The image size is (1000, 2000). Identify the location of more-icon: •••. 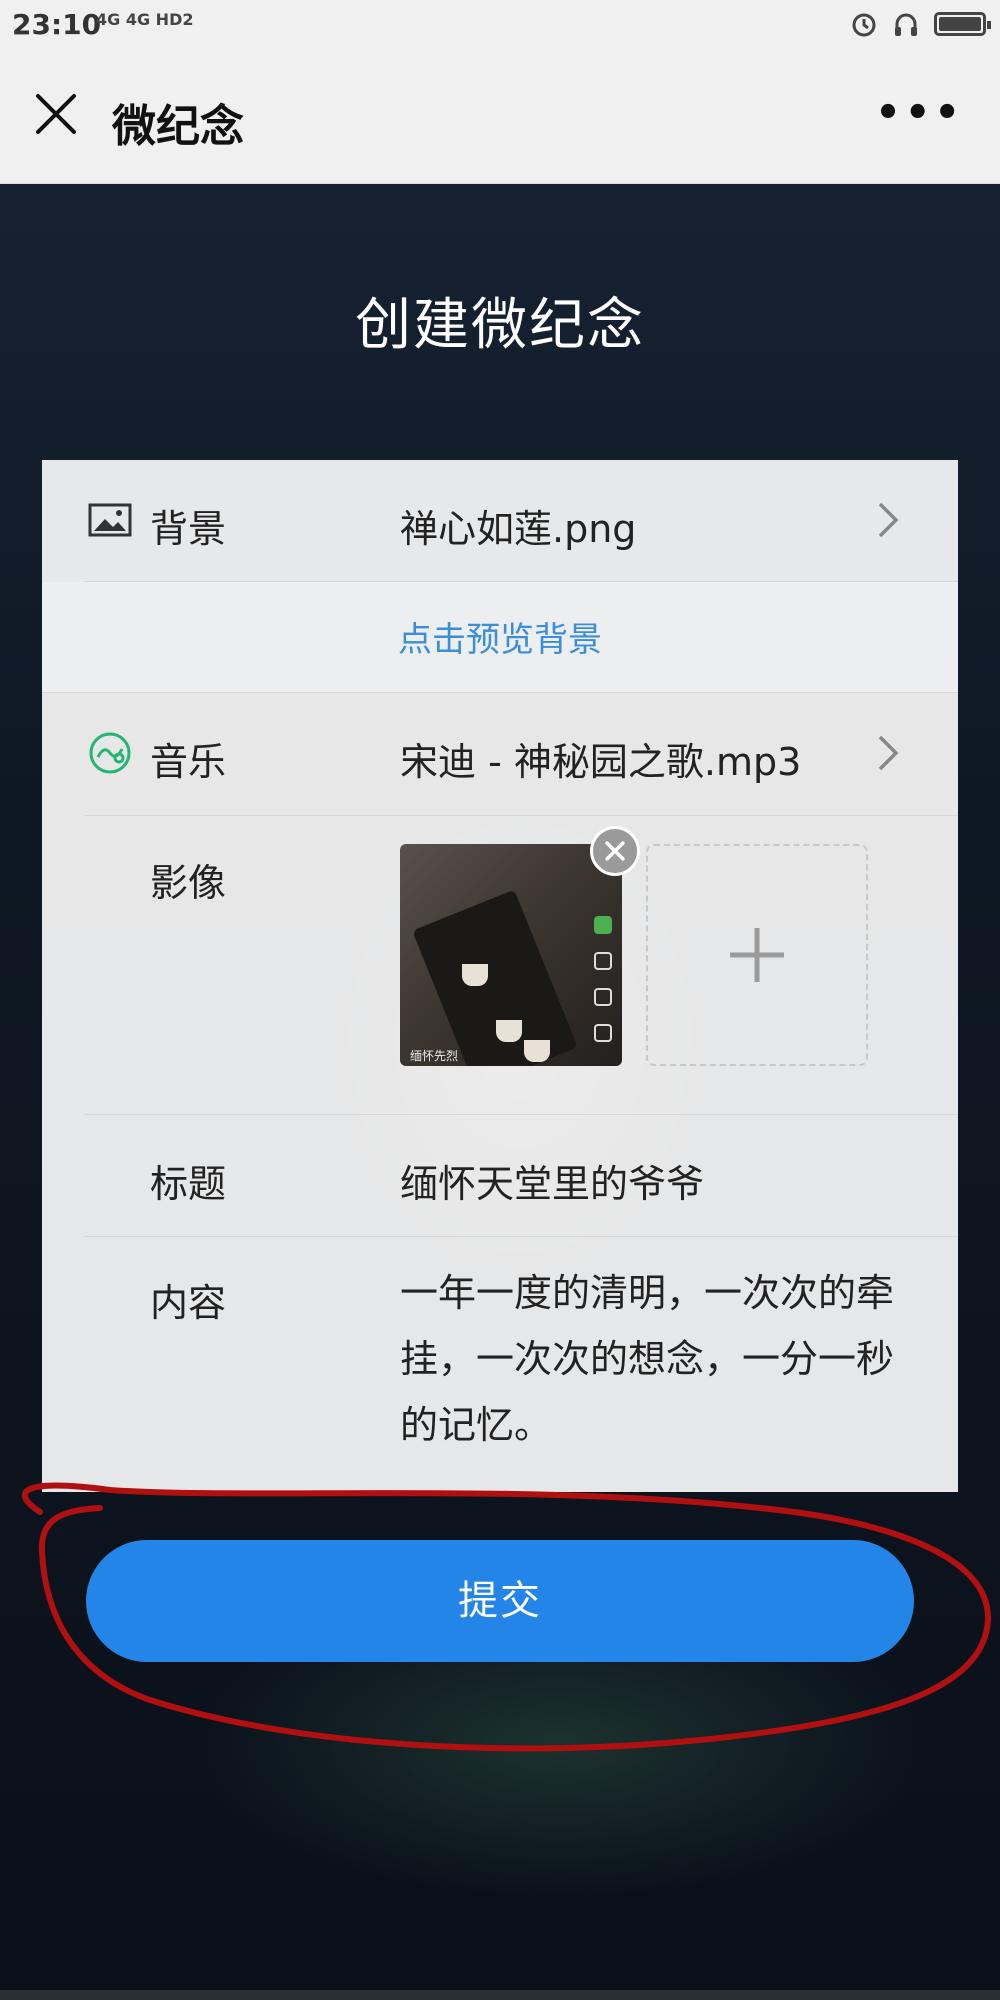
(919, 113).